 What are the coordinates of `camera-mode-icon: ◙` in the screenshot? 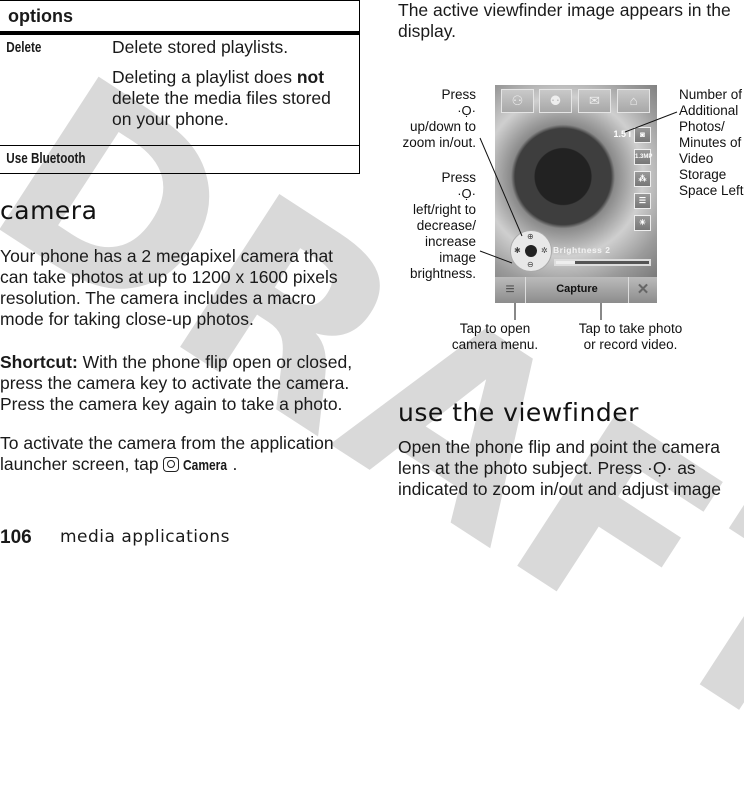 It's located at (642, 135).